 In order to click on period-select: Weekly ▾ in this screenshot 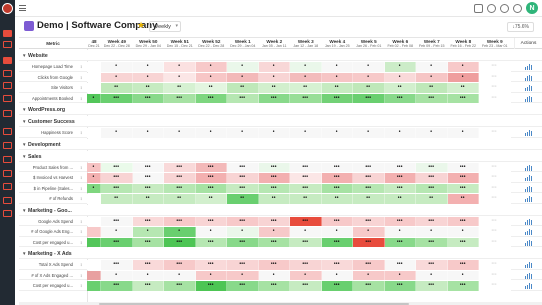, I will do `click(165, 26)`.